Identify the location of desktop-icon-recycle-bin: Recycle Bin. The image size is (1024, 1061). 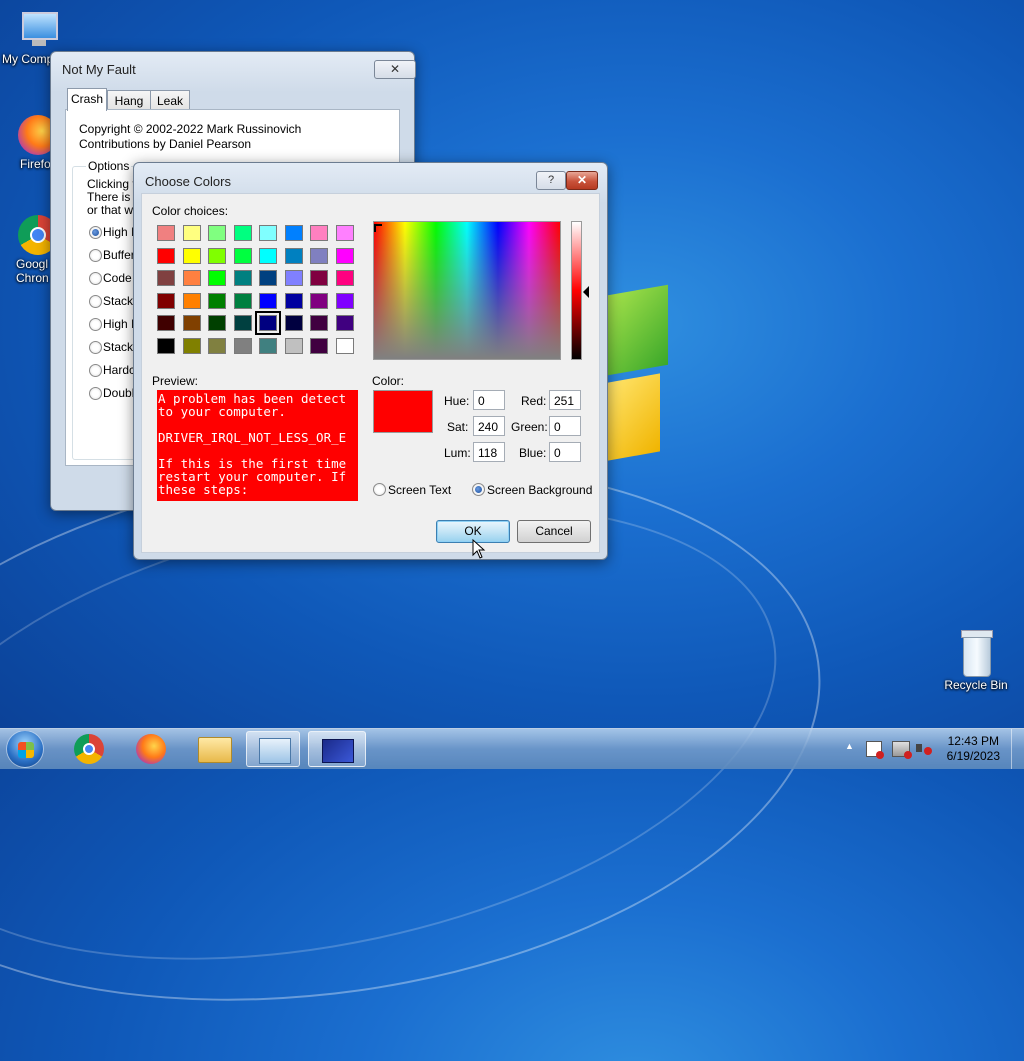
(976, 661).